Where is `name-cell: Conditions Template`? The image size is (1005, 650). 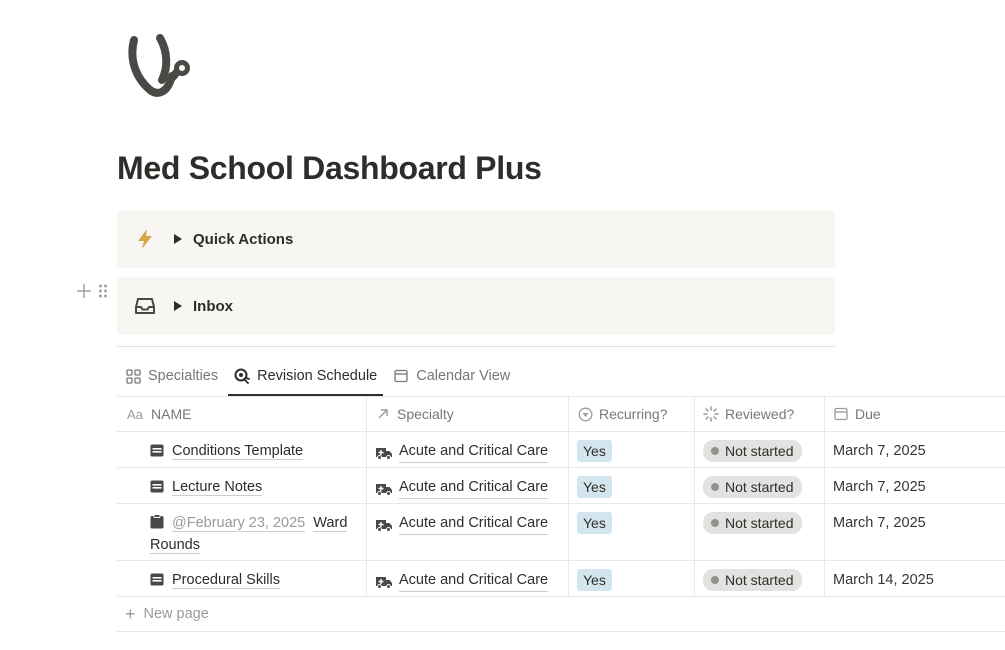
name-cell: Conditions Template is located at coordinates (242, 449).